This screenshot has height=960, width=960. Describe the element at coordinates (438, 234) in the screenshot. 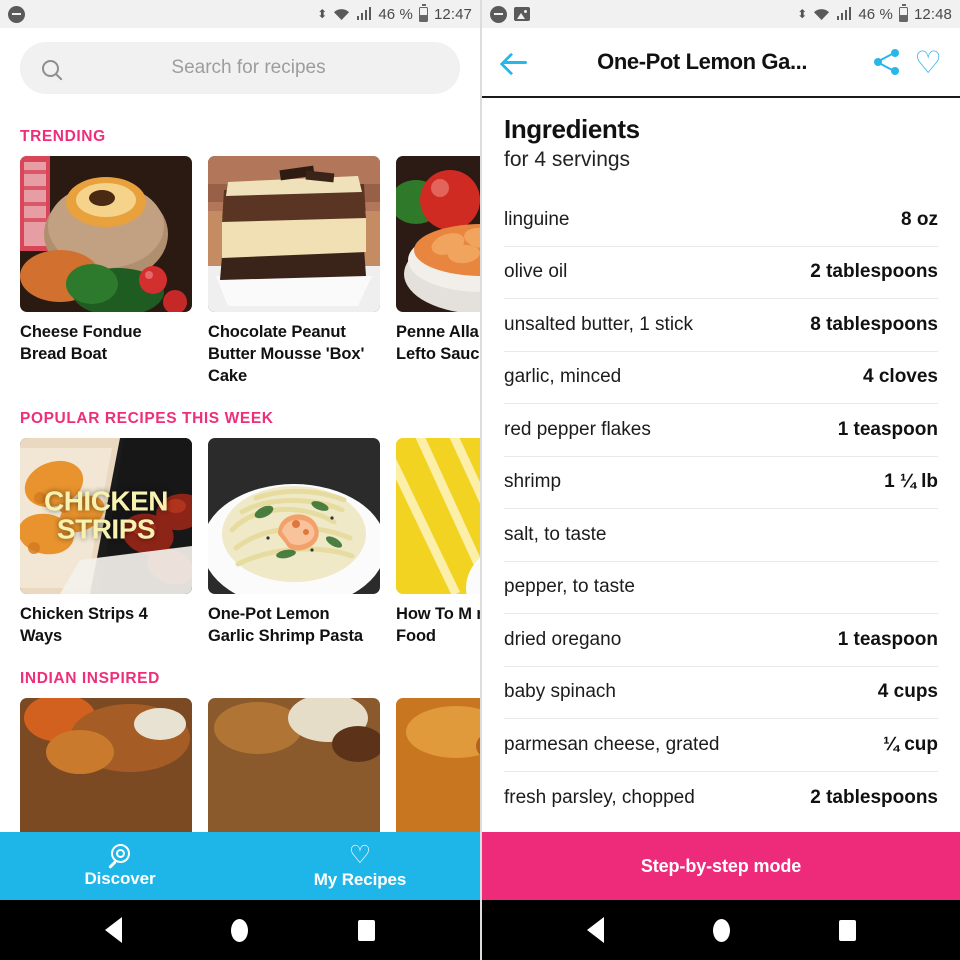

I see `penne-alla-vodka-photo` at that location.